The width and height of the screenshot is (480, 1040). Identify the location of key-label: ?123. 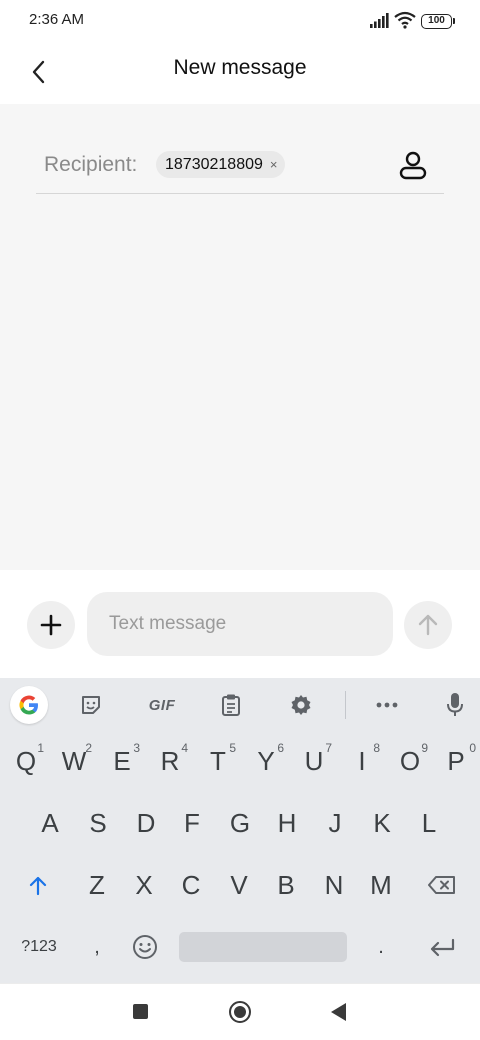
(39, 946).